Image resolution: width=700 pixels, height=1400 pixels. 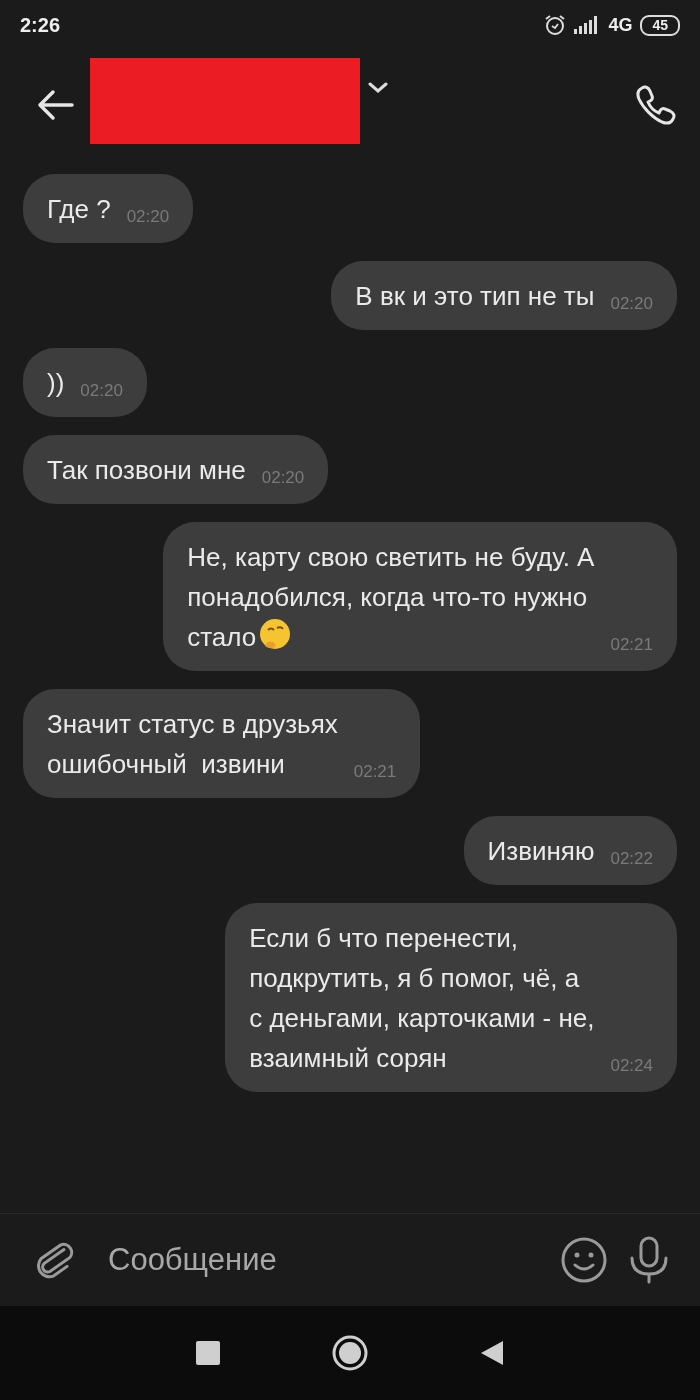 I want to click on message-text: Так позвони мне, so click(x=146, y=470).